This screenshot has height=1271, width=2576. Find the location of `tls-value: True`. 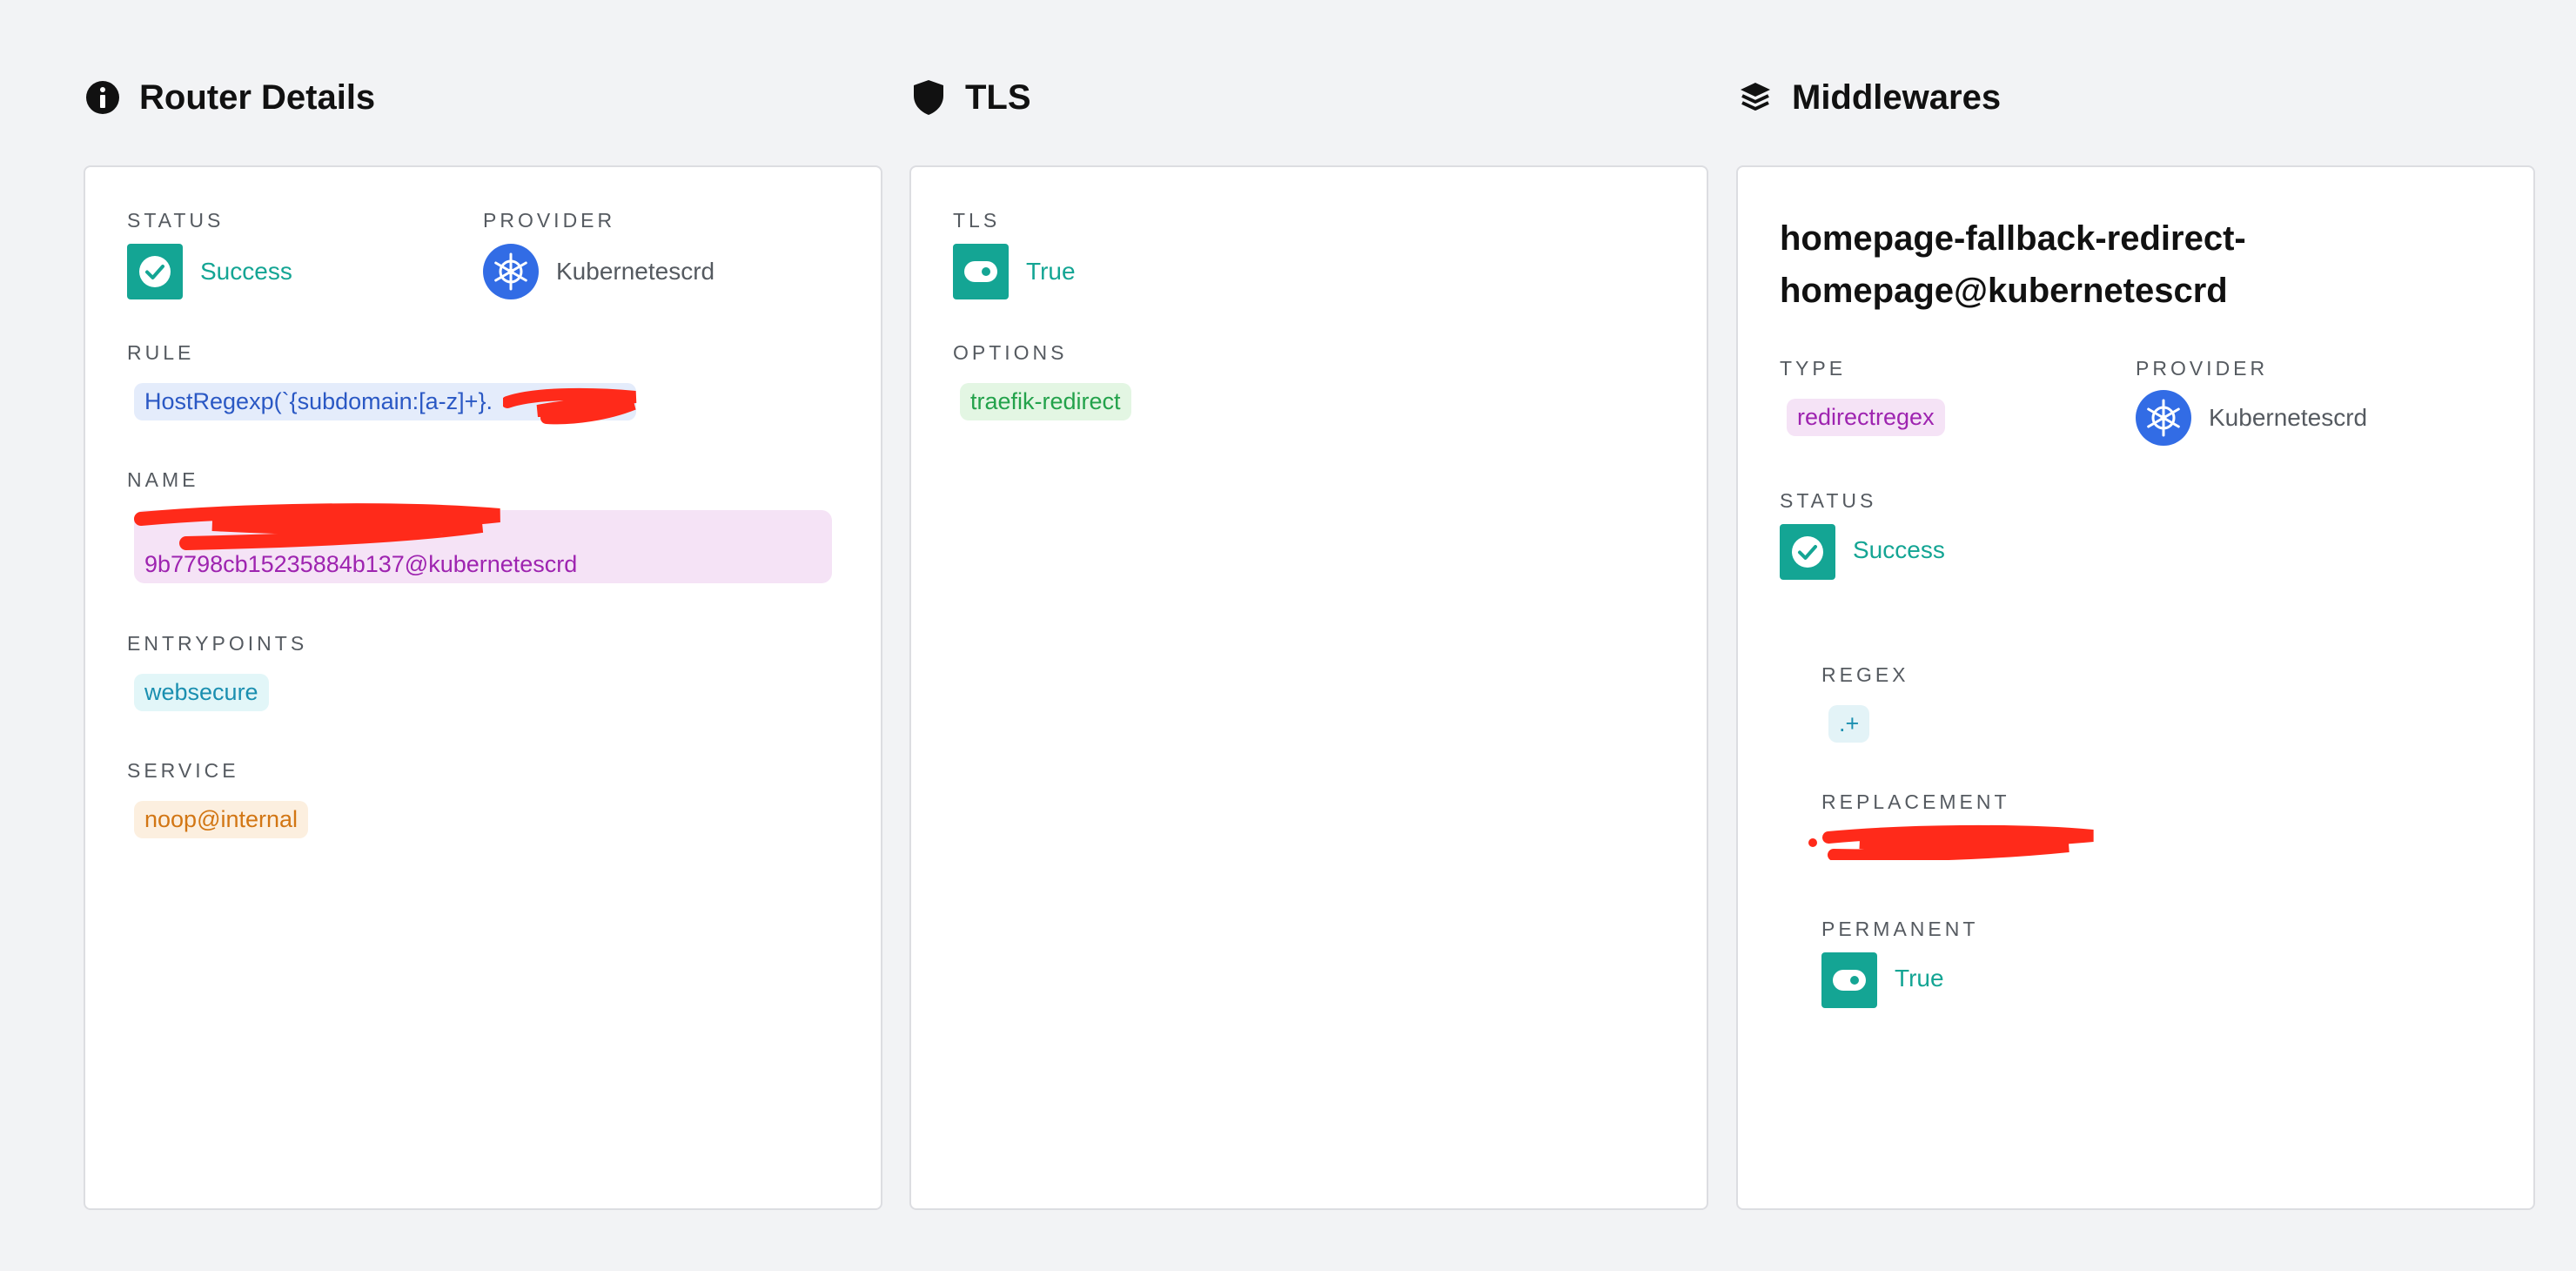

tls-value: True is located at coordinates (1051, 271).